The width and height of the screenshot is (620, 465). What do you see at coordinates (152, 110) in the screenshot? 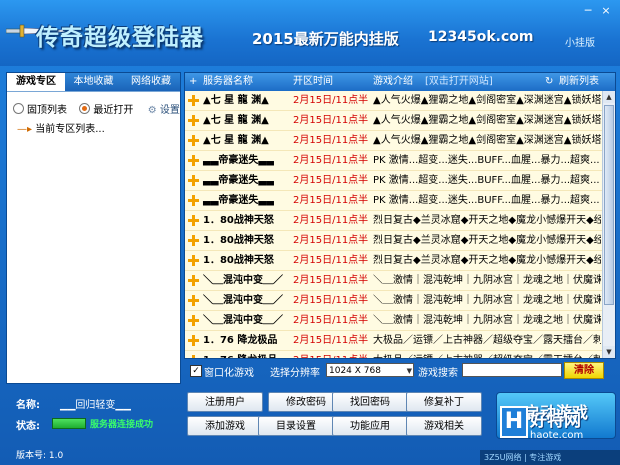
I see `gear-icon: ⚙` at bounding box center [152, 110].